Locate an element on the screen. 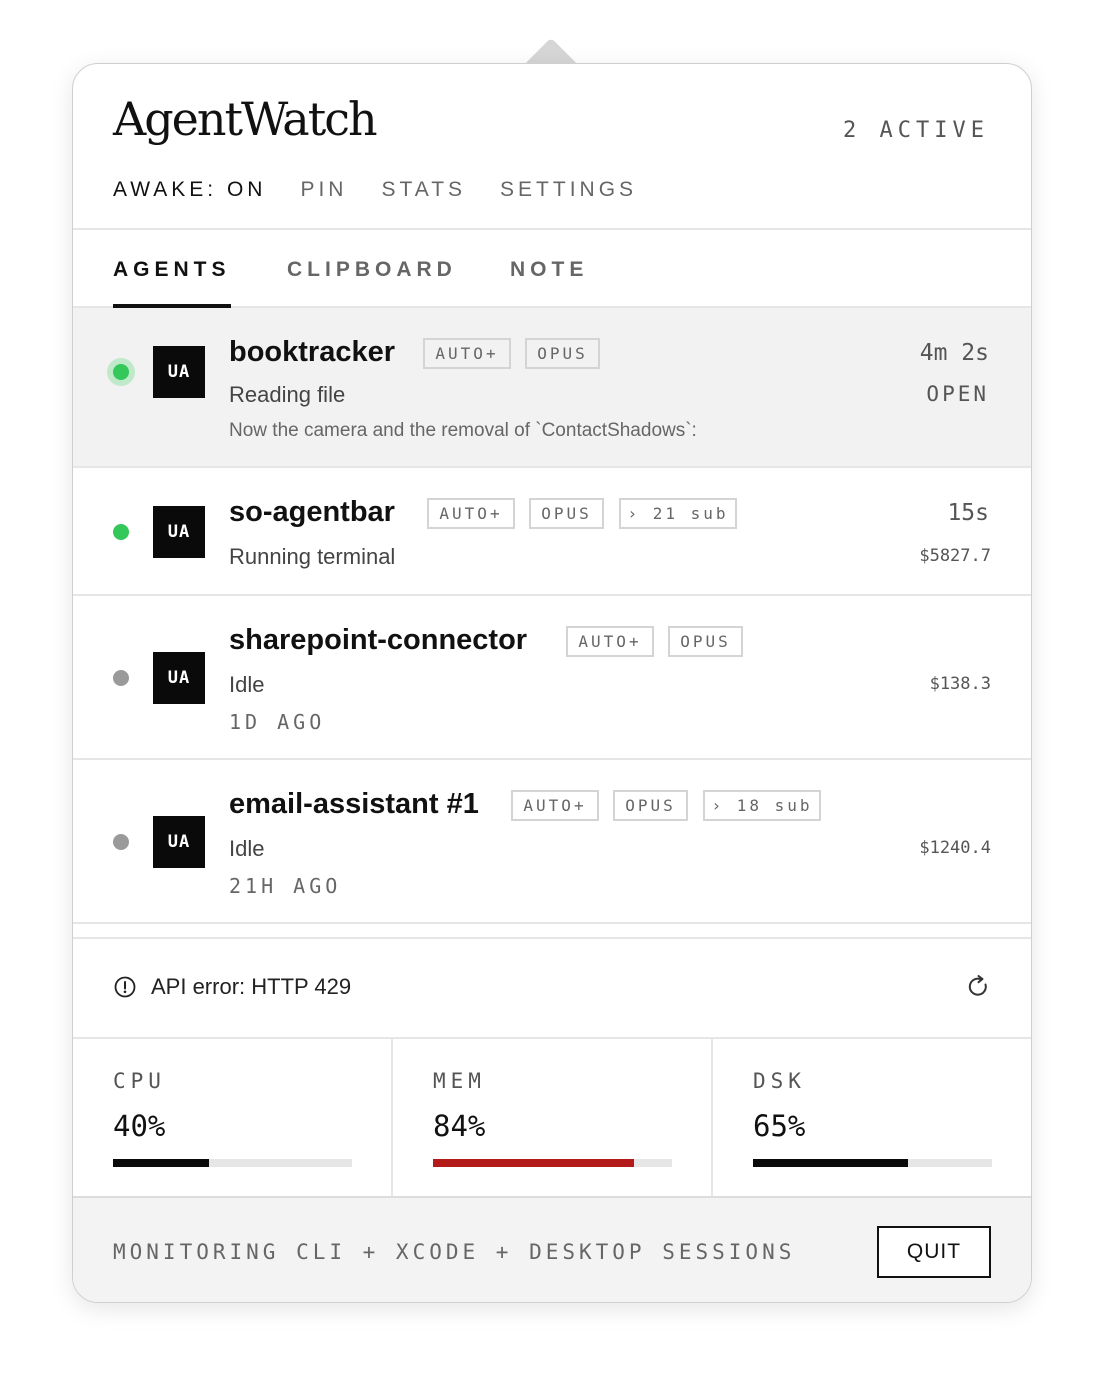 Image resolution: width=1104 pixels, height=1384 pixels. awake-toggle: AWAKE: ON is located at coordinates (189, 190).